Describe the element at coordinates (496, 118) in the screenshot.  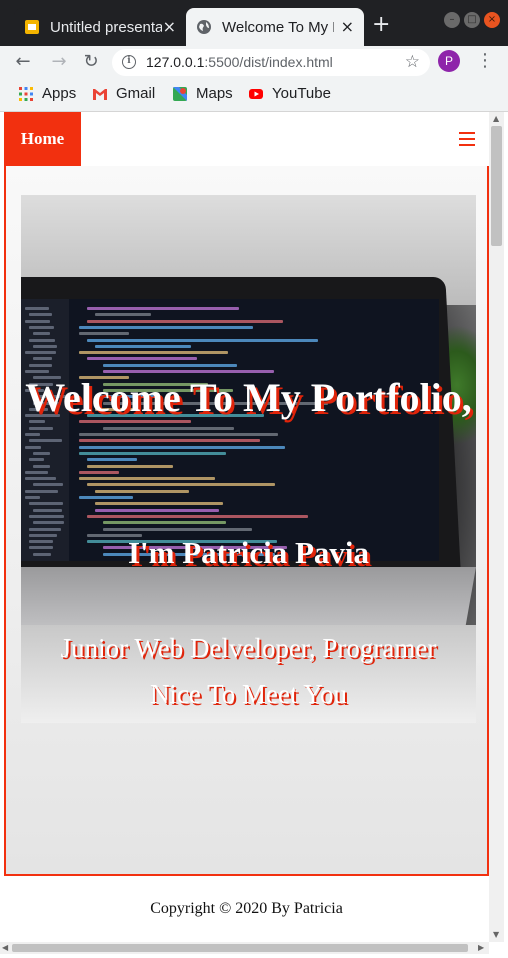
I see `scroll-up-icon: ▲` at that location.